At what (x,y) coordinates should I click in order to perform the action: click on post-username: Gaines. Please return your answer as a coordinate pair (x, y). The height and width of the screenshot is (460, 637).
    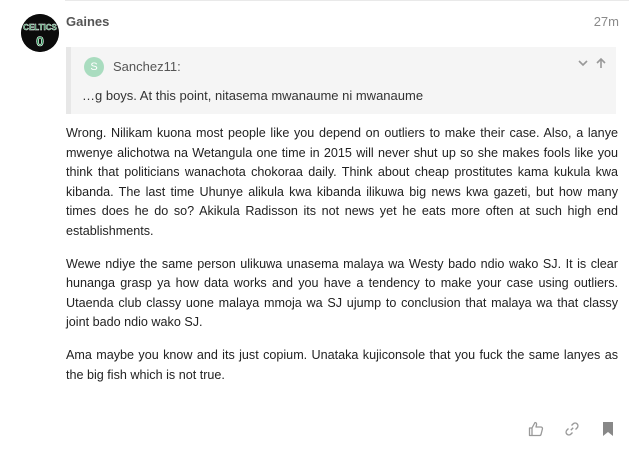
    Looking at the image, I should click on (87, 21).